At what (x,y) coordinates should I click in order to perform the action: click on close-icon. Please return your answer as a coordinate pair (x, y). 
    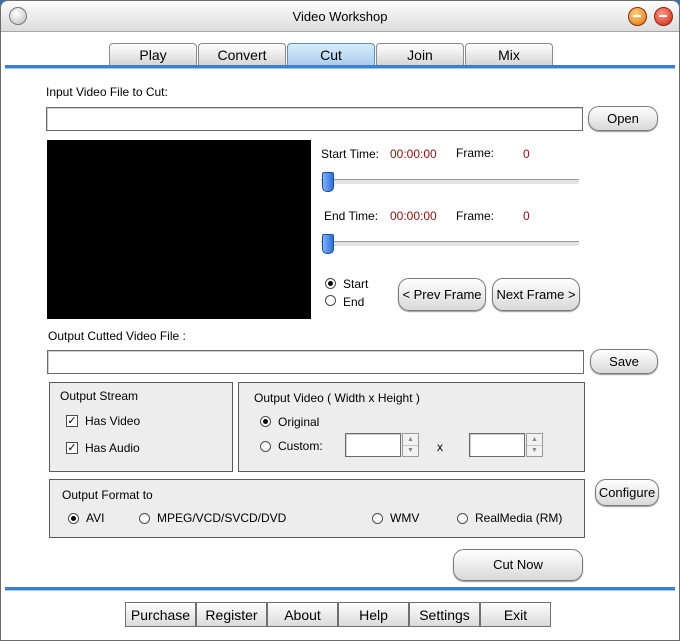
    Looking at the image, I should click on (663, 16).